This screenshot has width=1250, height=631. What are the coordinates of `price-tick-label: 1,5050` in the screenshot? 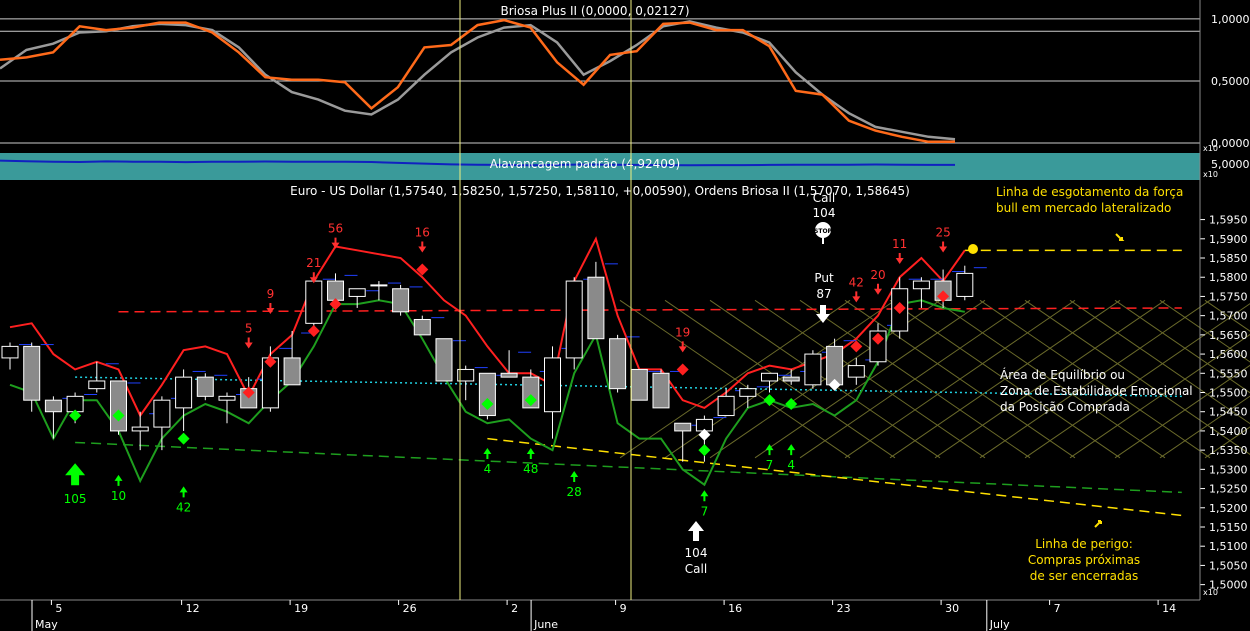 It's located at (1228, 565).